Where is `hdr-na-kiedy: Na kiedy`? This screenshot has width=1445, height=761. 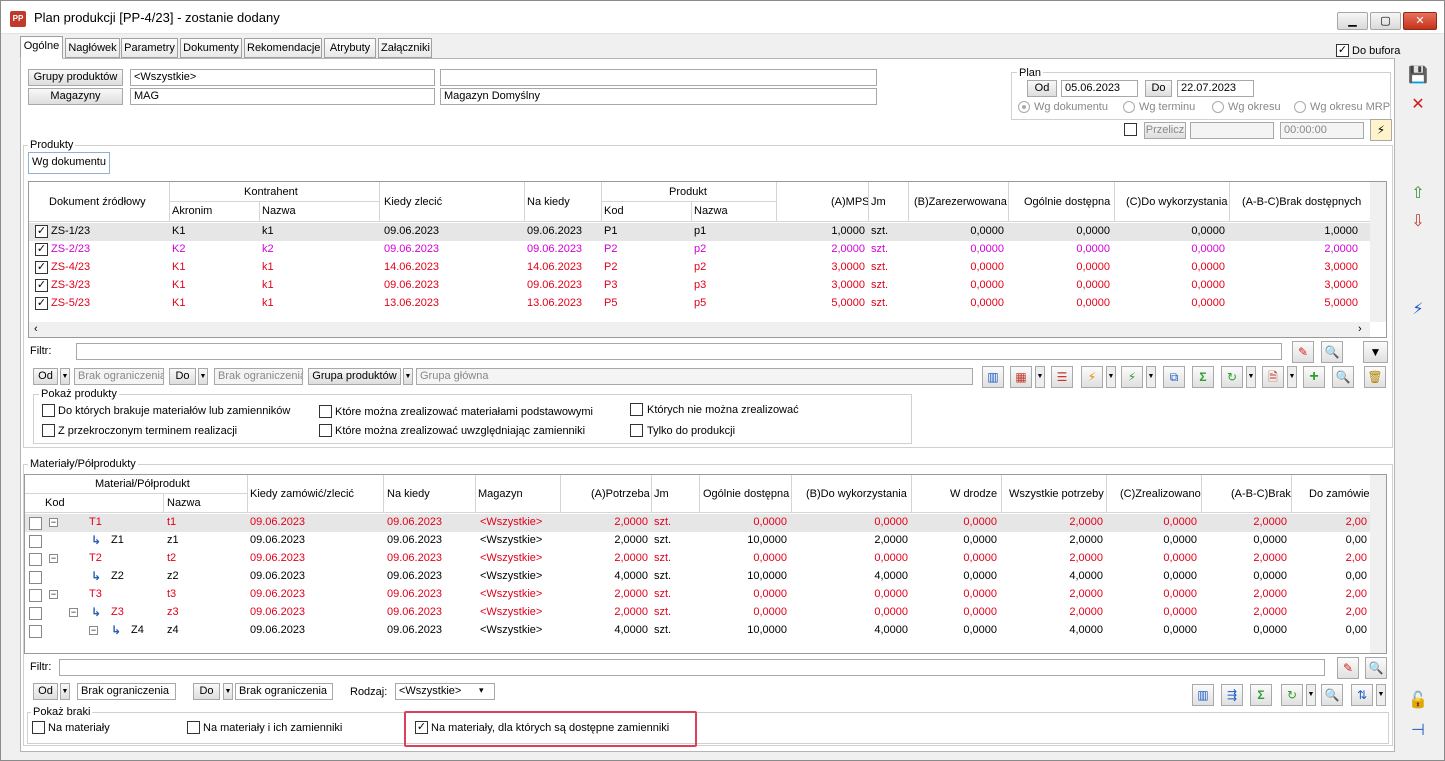
hdr-na-kiedy: Na kiedy is located at coordinates (548, 202).